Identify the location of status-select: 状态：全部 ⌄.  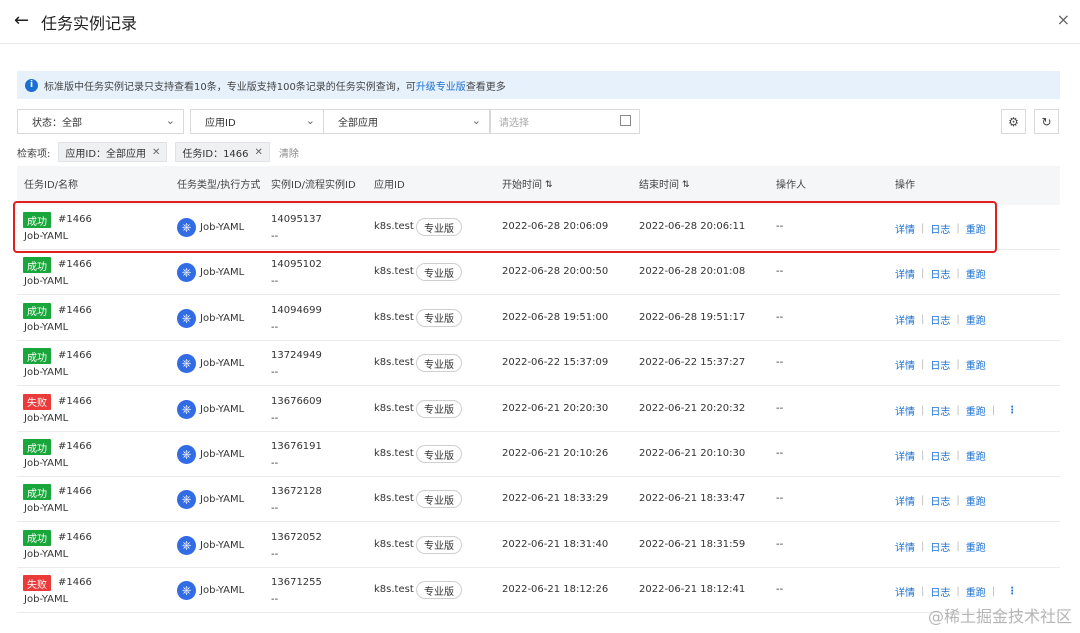
(100, 121).